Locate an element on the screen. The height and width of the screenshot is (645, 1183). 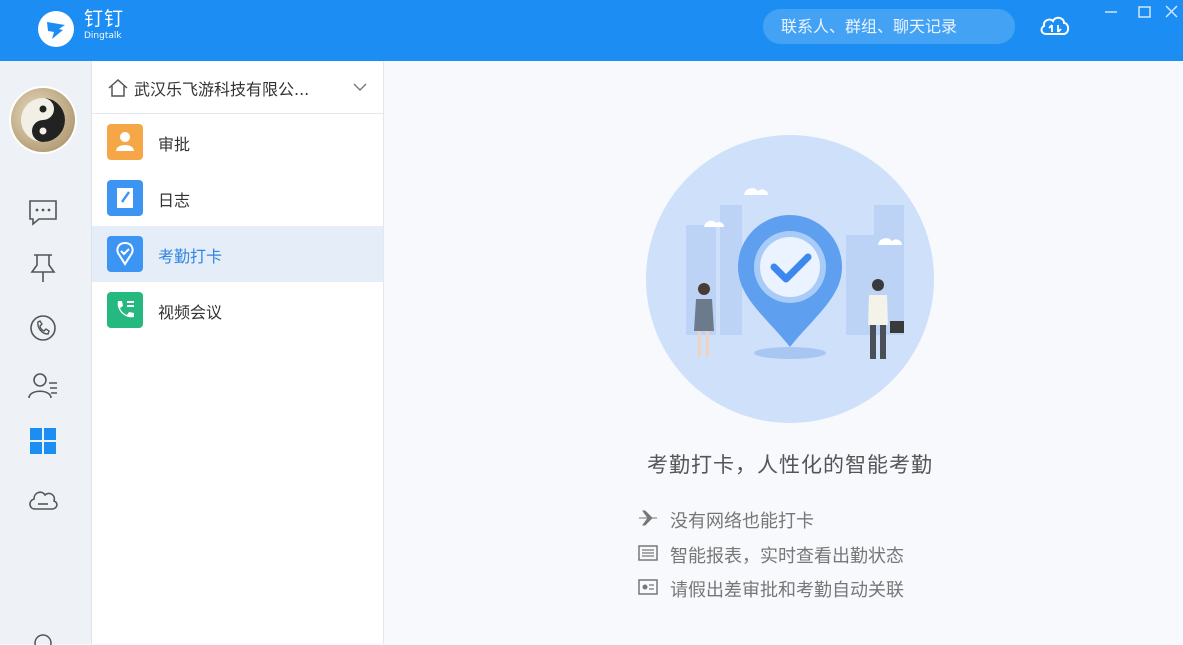
attendance-headline: 考勤打卡，人性化的智能考勤 is located at coordinates (790, 465).